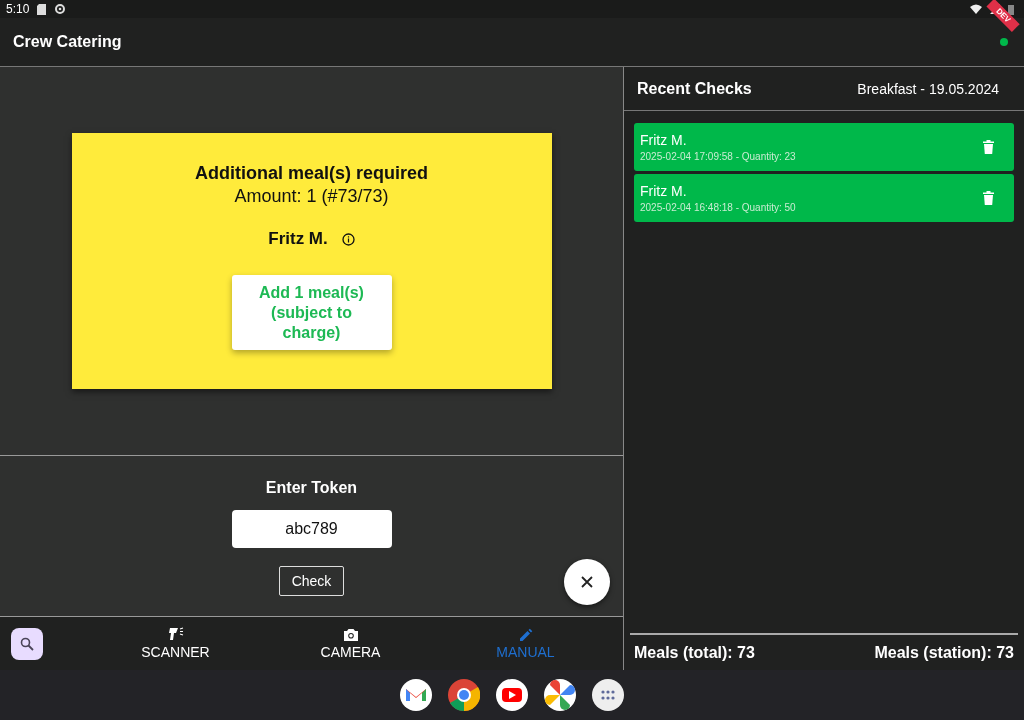 This screenshot has width=1024, height=720. What do you see at coordinates (694, 652) in the screenshot?
I see `meals-total: Meals (total): 73` at bounding box center [694, 652].